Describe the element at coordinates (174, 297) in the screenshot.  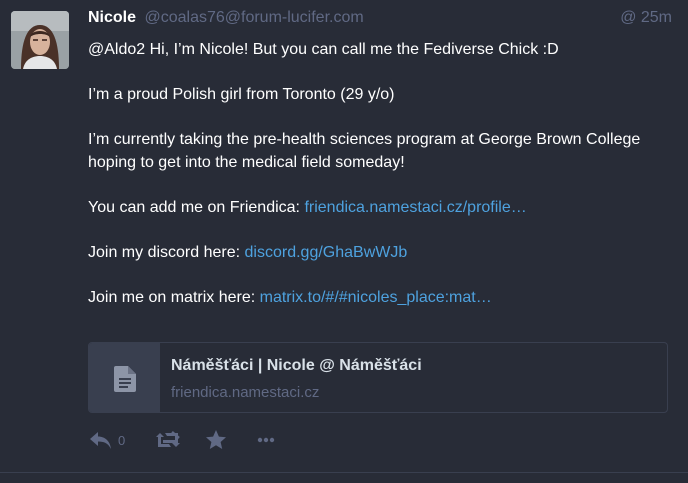
I see `content-text: Join me on matrix here:` at that location.